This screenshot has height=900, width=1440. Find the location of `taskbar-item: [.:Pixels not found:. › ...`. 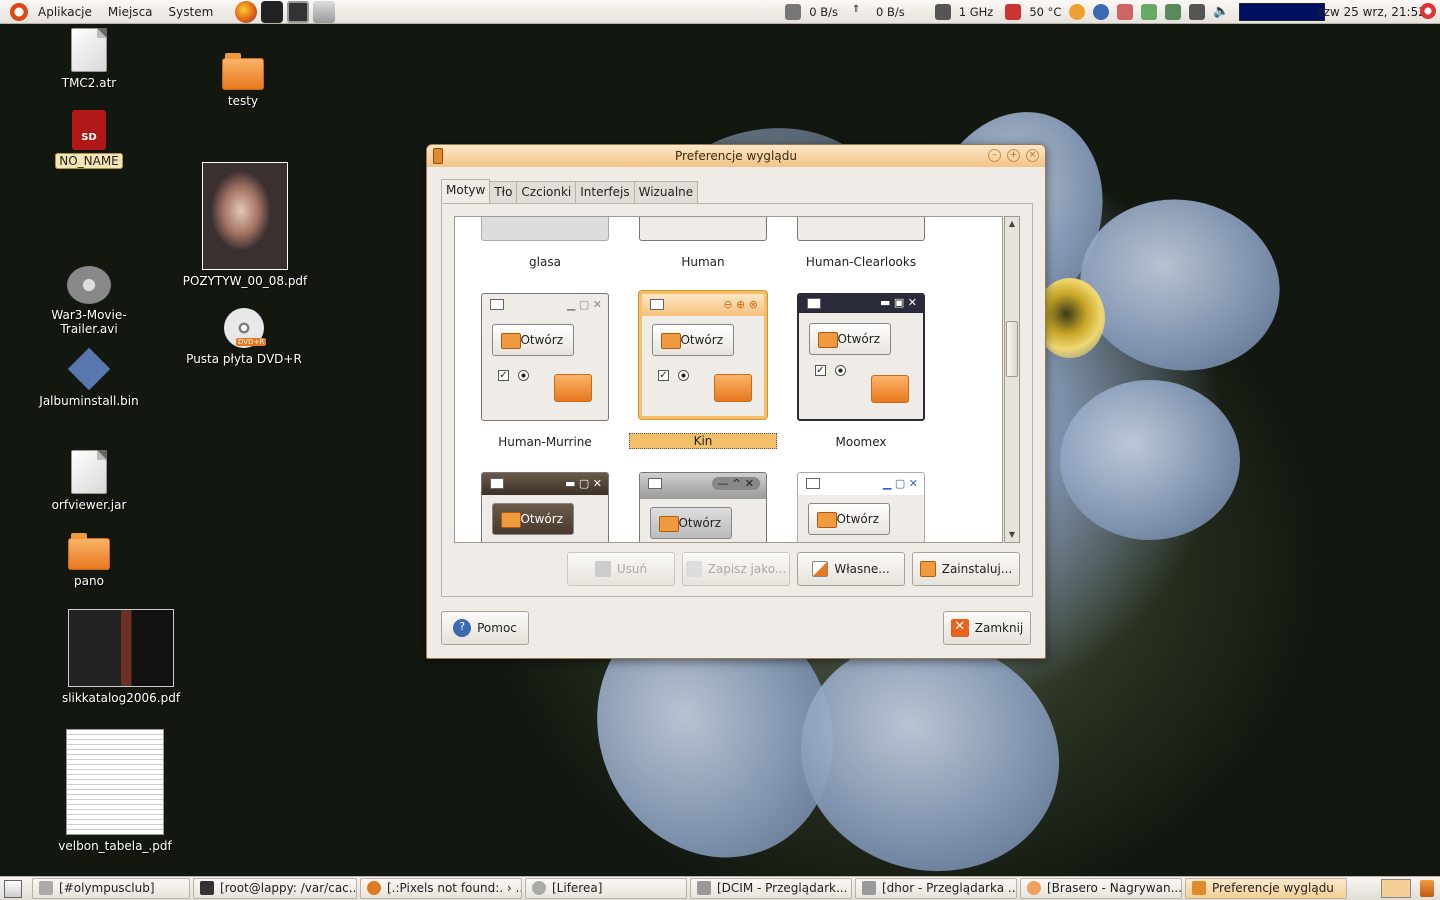

taskbar-item: [.:Pixels not found:. › ... is located at coordinates (441, 888).